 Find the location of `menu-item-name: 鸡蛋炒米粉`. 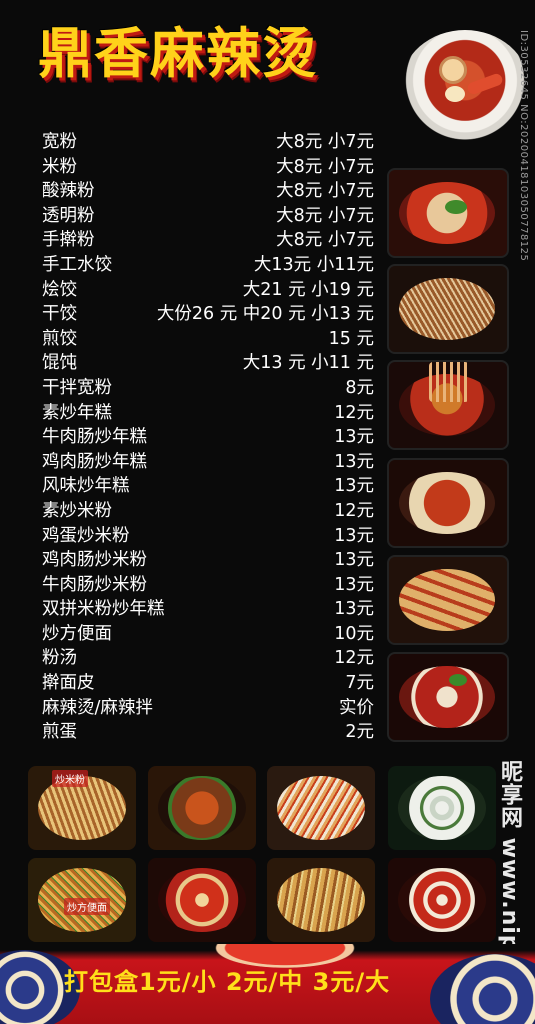

menu-item-name: 鸡蛋炒米粉 is located at coordinates (86, 535).